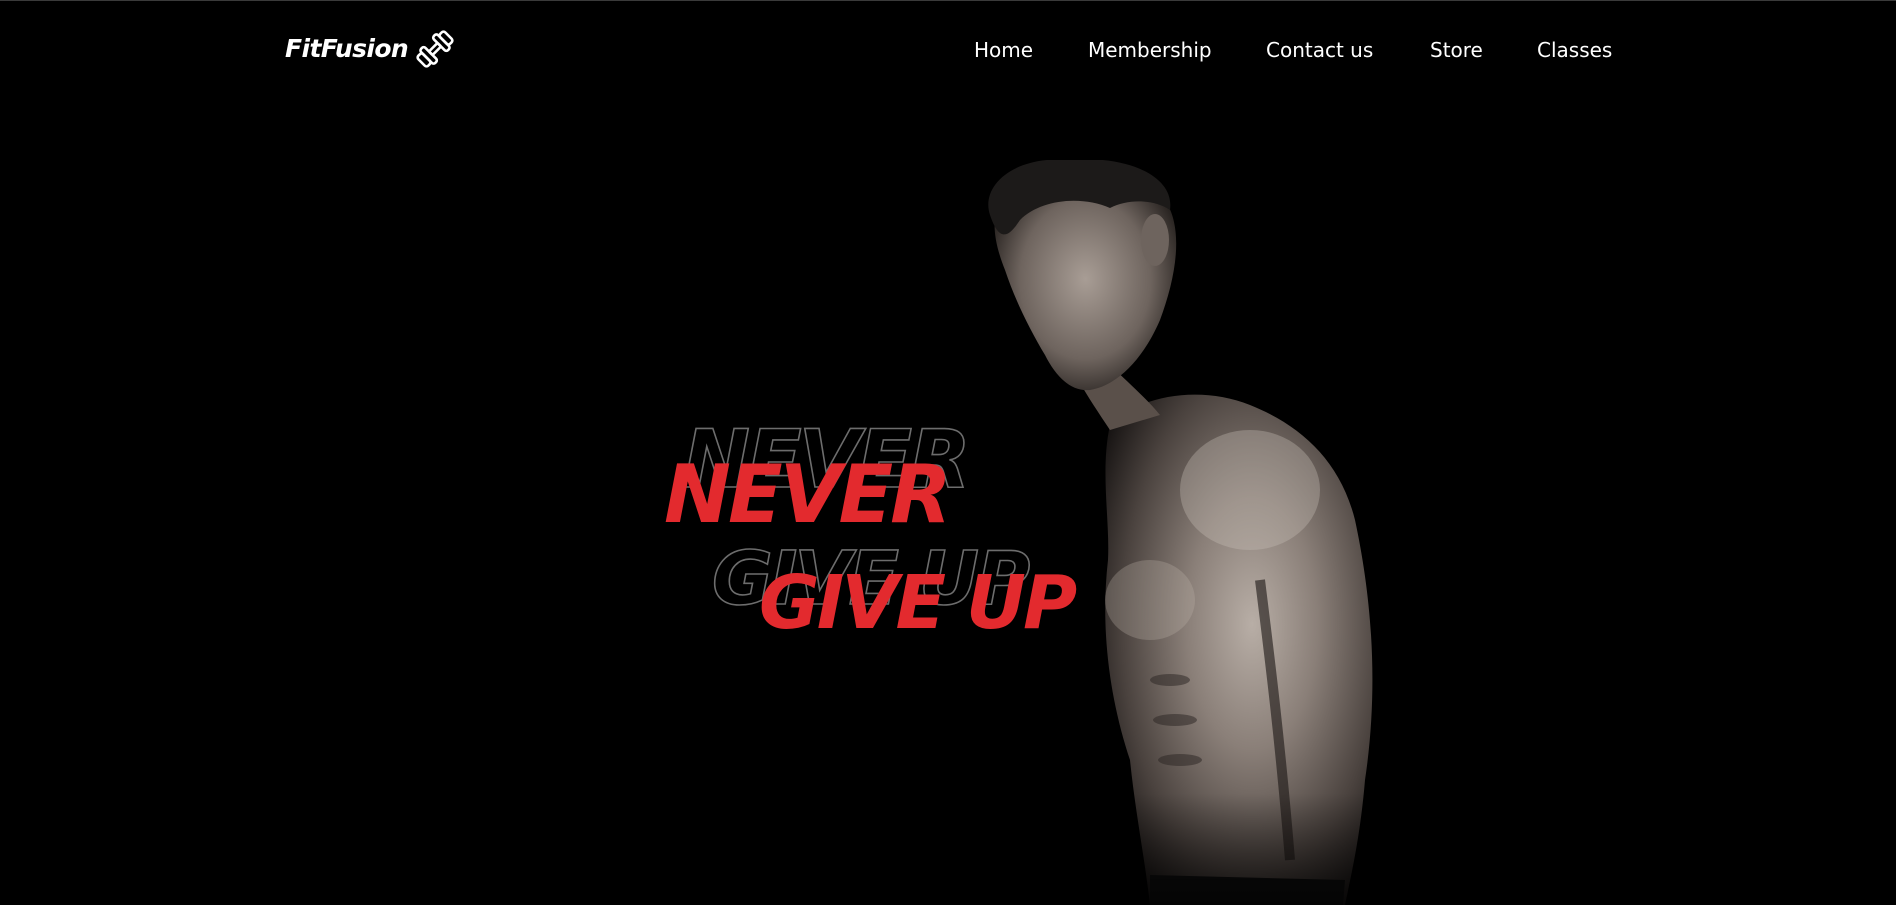 This screenshot has height=905, width=1896. Describe the element at coordinates (948, 53) in the screenshot. I see `main-nav: Home Membership Contact us Store Classes` at that location.